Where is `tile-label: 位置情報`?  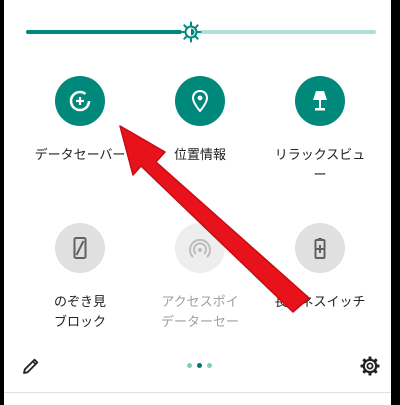
tile-label: 位置情報 is located at coordinates (199, 155).